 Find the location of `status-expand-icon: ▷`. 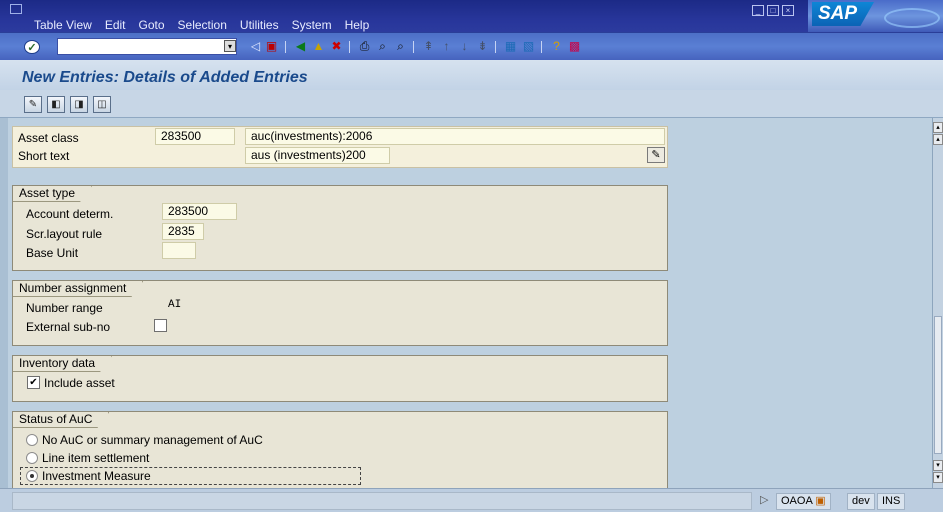

status-expand-icon: ▷ is located at coordinates (764, 501).